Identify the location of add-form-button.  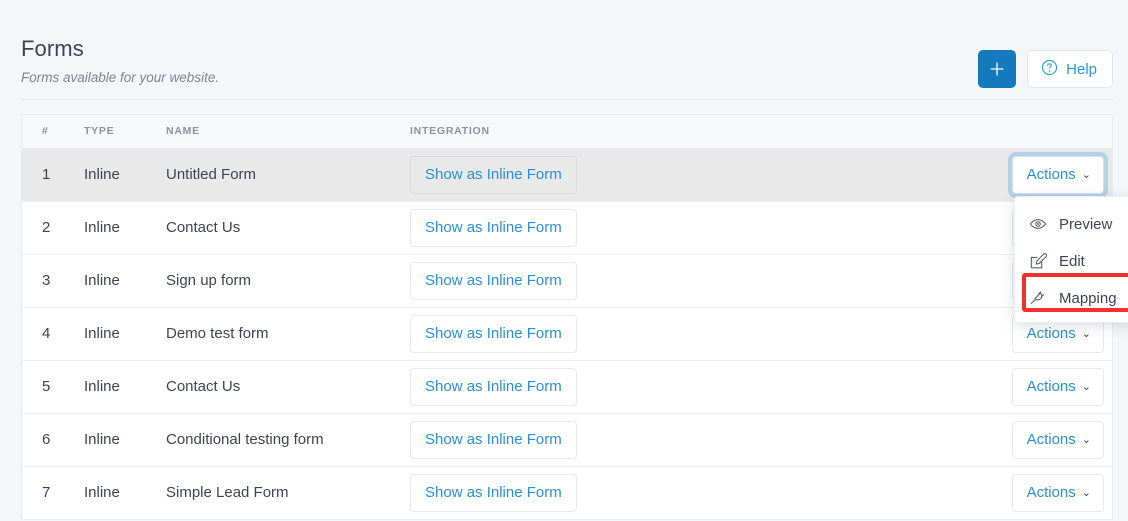
(997, 69).